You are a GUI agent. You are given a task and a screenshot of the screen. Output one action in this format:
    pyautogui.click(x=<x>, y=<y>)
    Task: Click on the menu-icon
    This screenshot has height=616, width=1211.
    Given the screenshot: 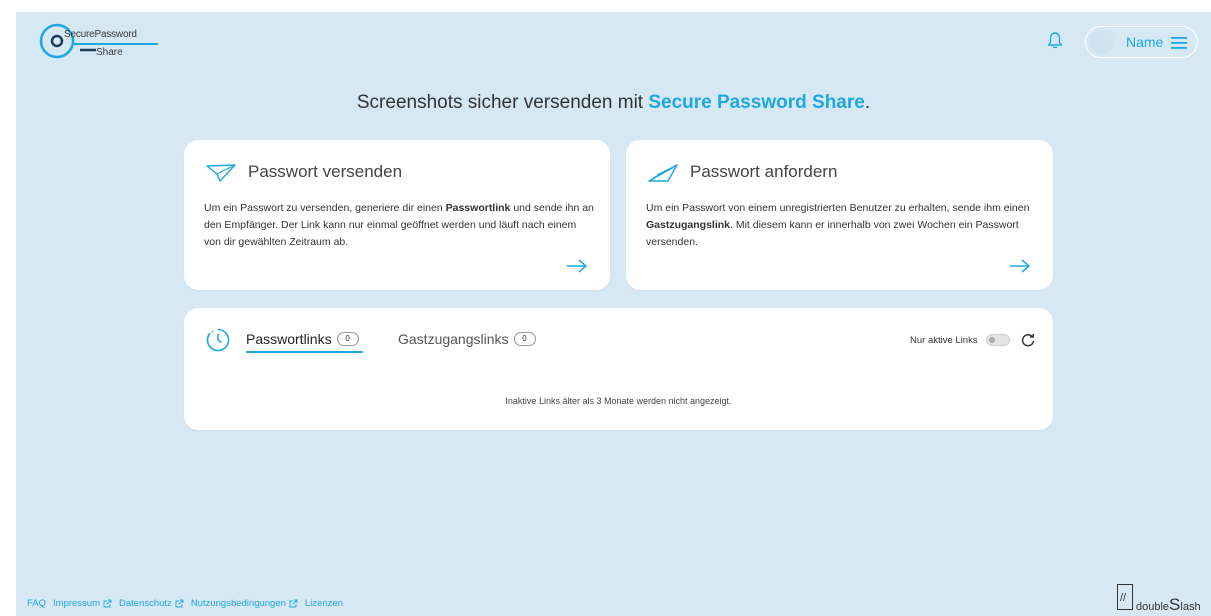 What is the action you would take?
    pyautogui.click(x=1179, y=43)
    